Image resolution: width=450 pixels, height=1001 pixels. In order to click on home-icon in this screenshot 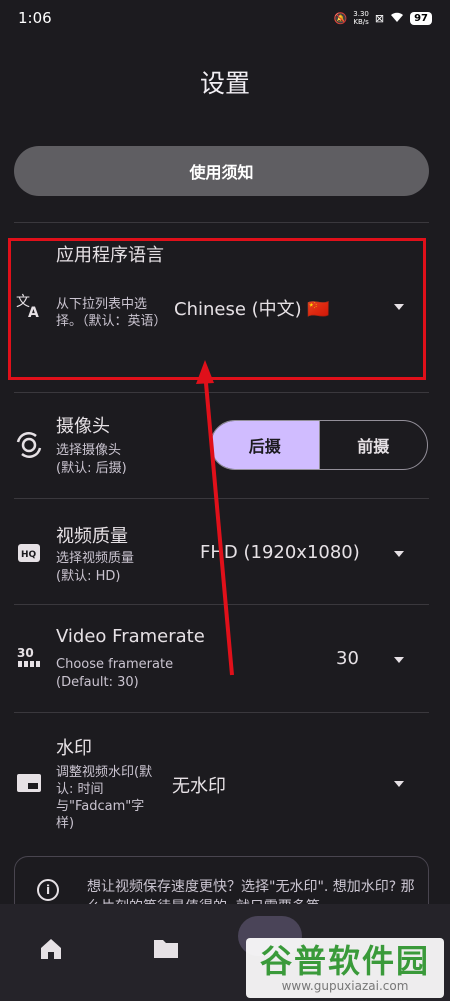, I will do `click(52, 950)`.